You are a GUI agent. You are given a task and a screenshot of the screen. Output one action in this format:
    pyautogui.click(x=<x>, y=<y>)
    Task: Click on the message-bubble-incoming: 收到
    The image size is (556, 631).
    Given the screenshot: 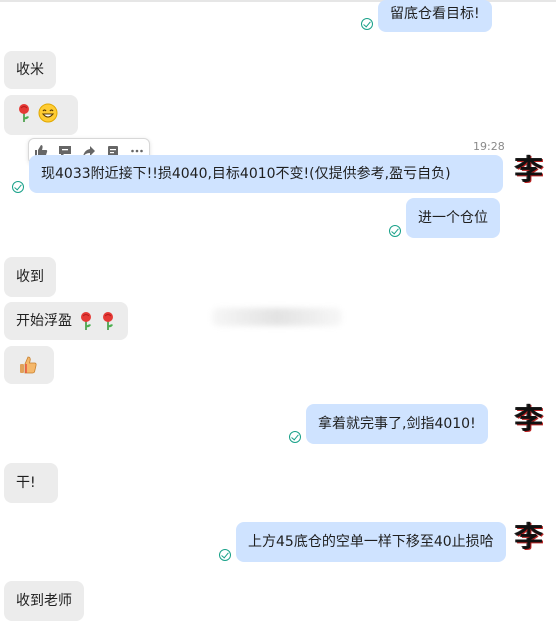 What is the action you would take?
    pyautogui.click(x=30, y=277)
    